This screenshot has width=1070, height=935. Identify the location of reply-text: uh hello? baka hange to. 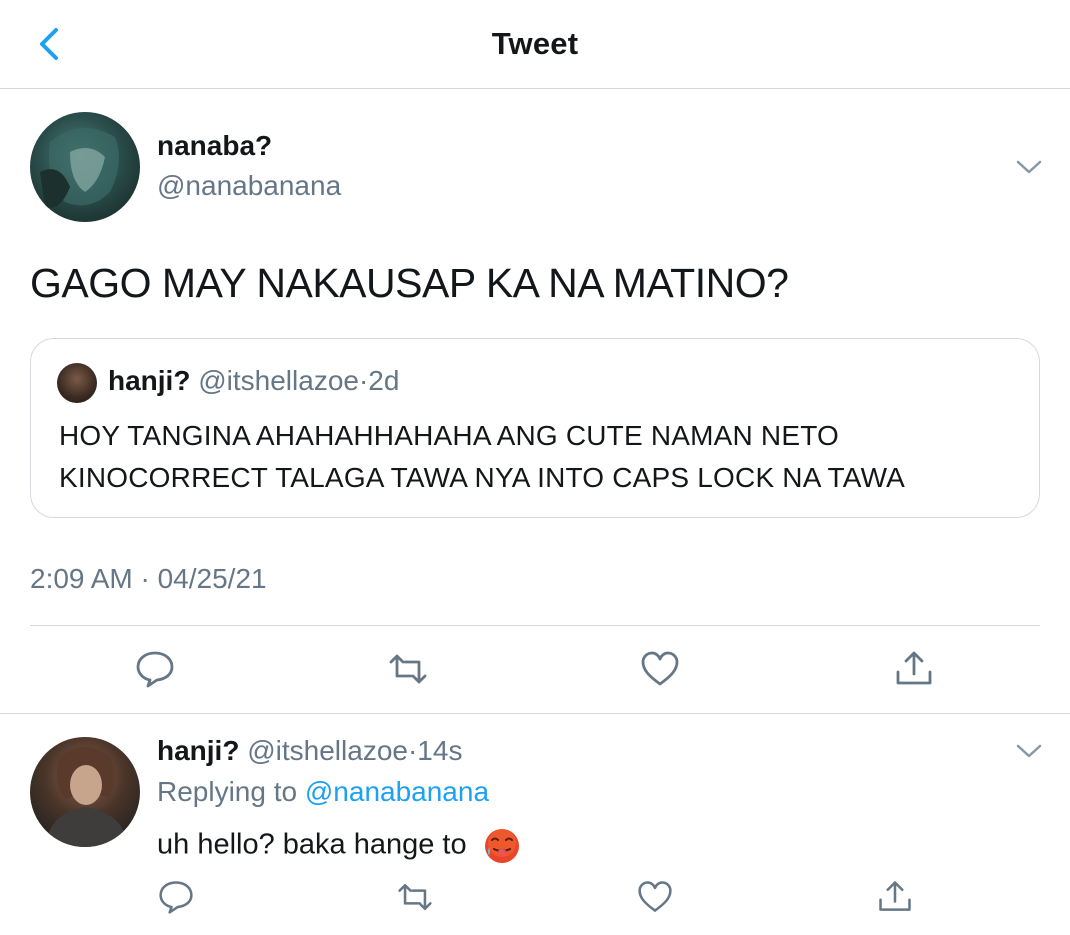
(339, 846).